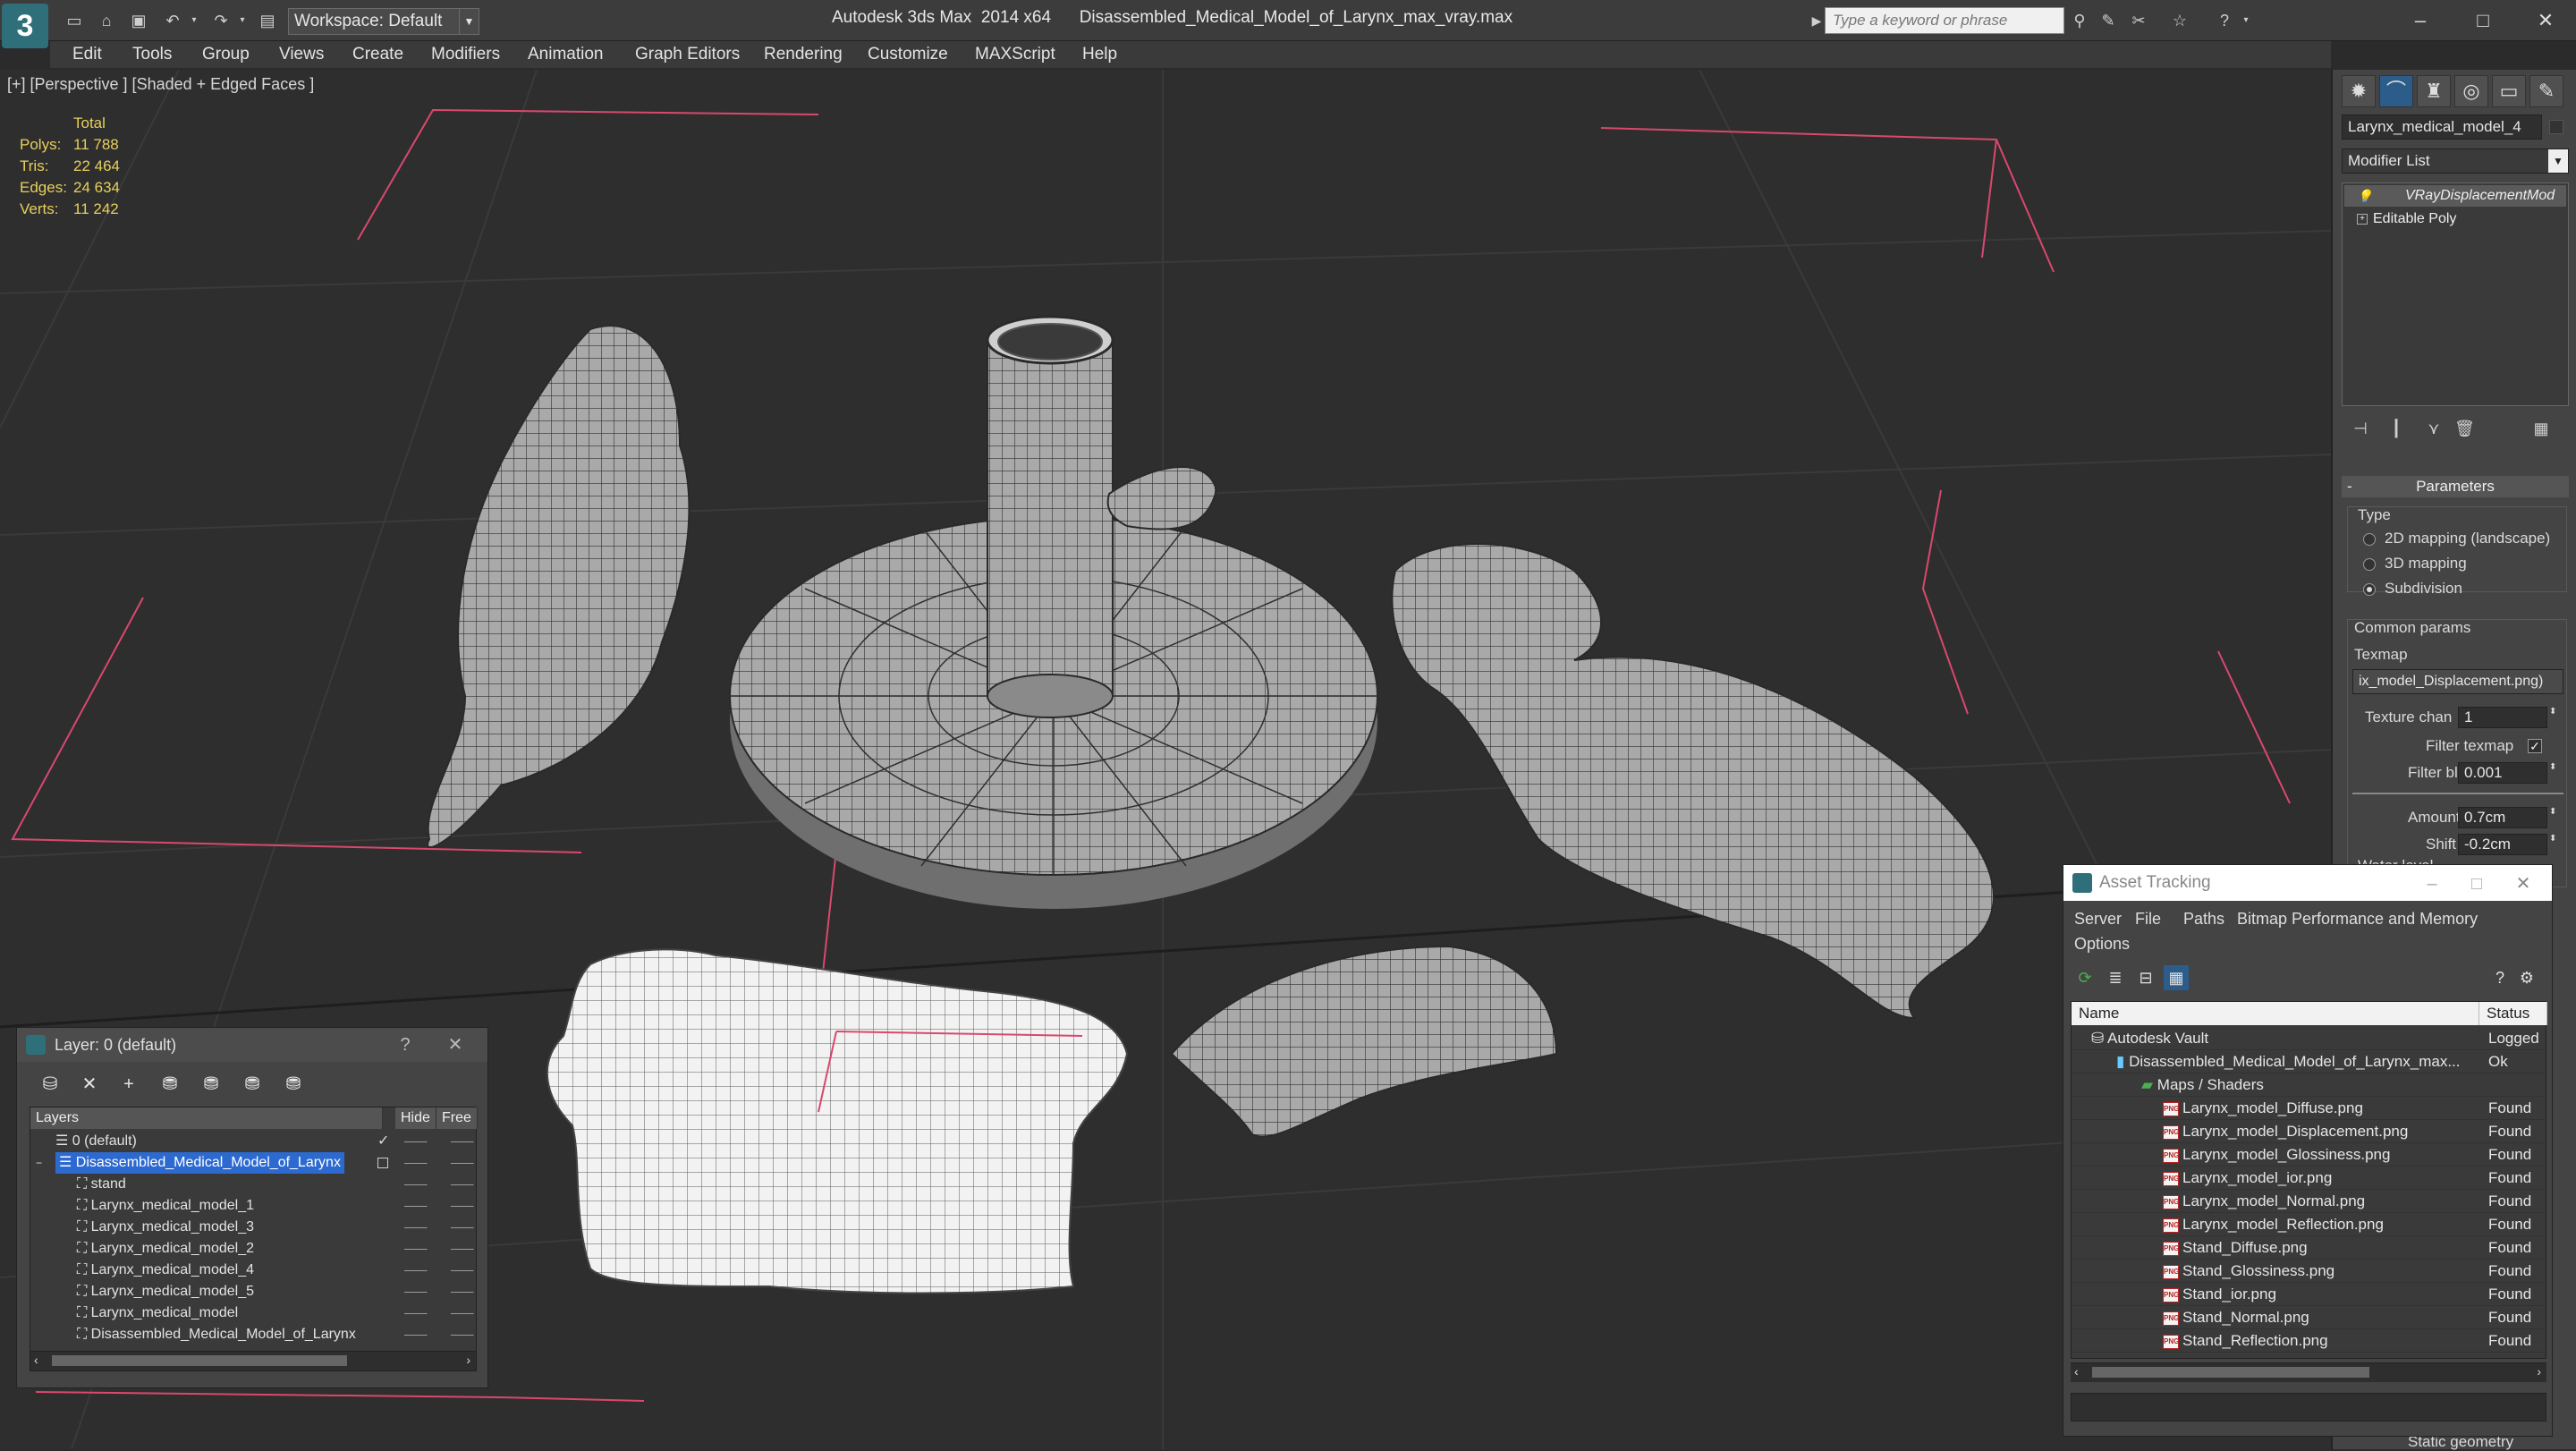  Describe the element at coordinates (211, 1084) in the screenshot. I see `highlight-selected-icon: ⛃` at that location.